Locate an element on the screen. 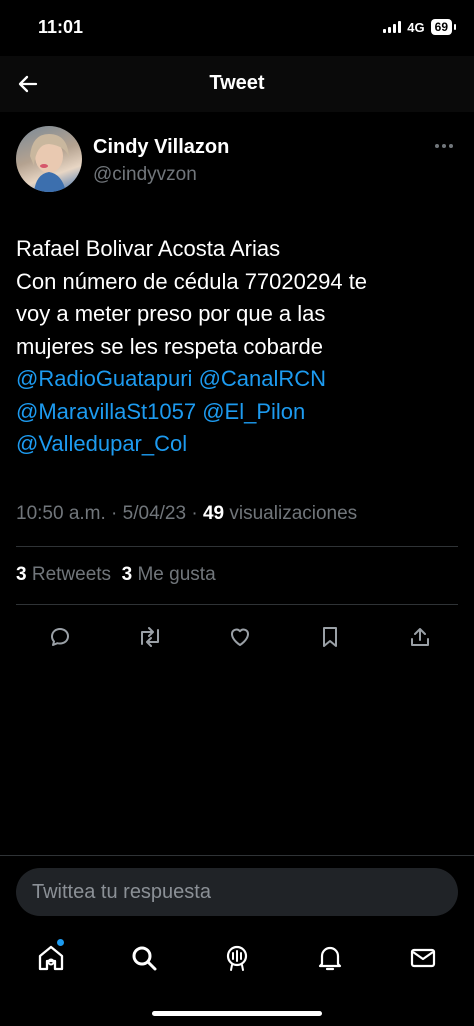 The height and width of the screenshot is (1026, 474). status-bar: 11:01 4G 69 is located at coordinates (237, 28).